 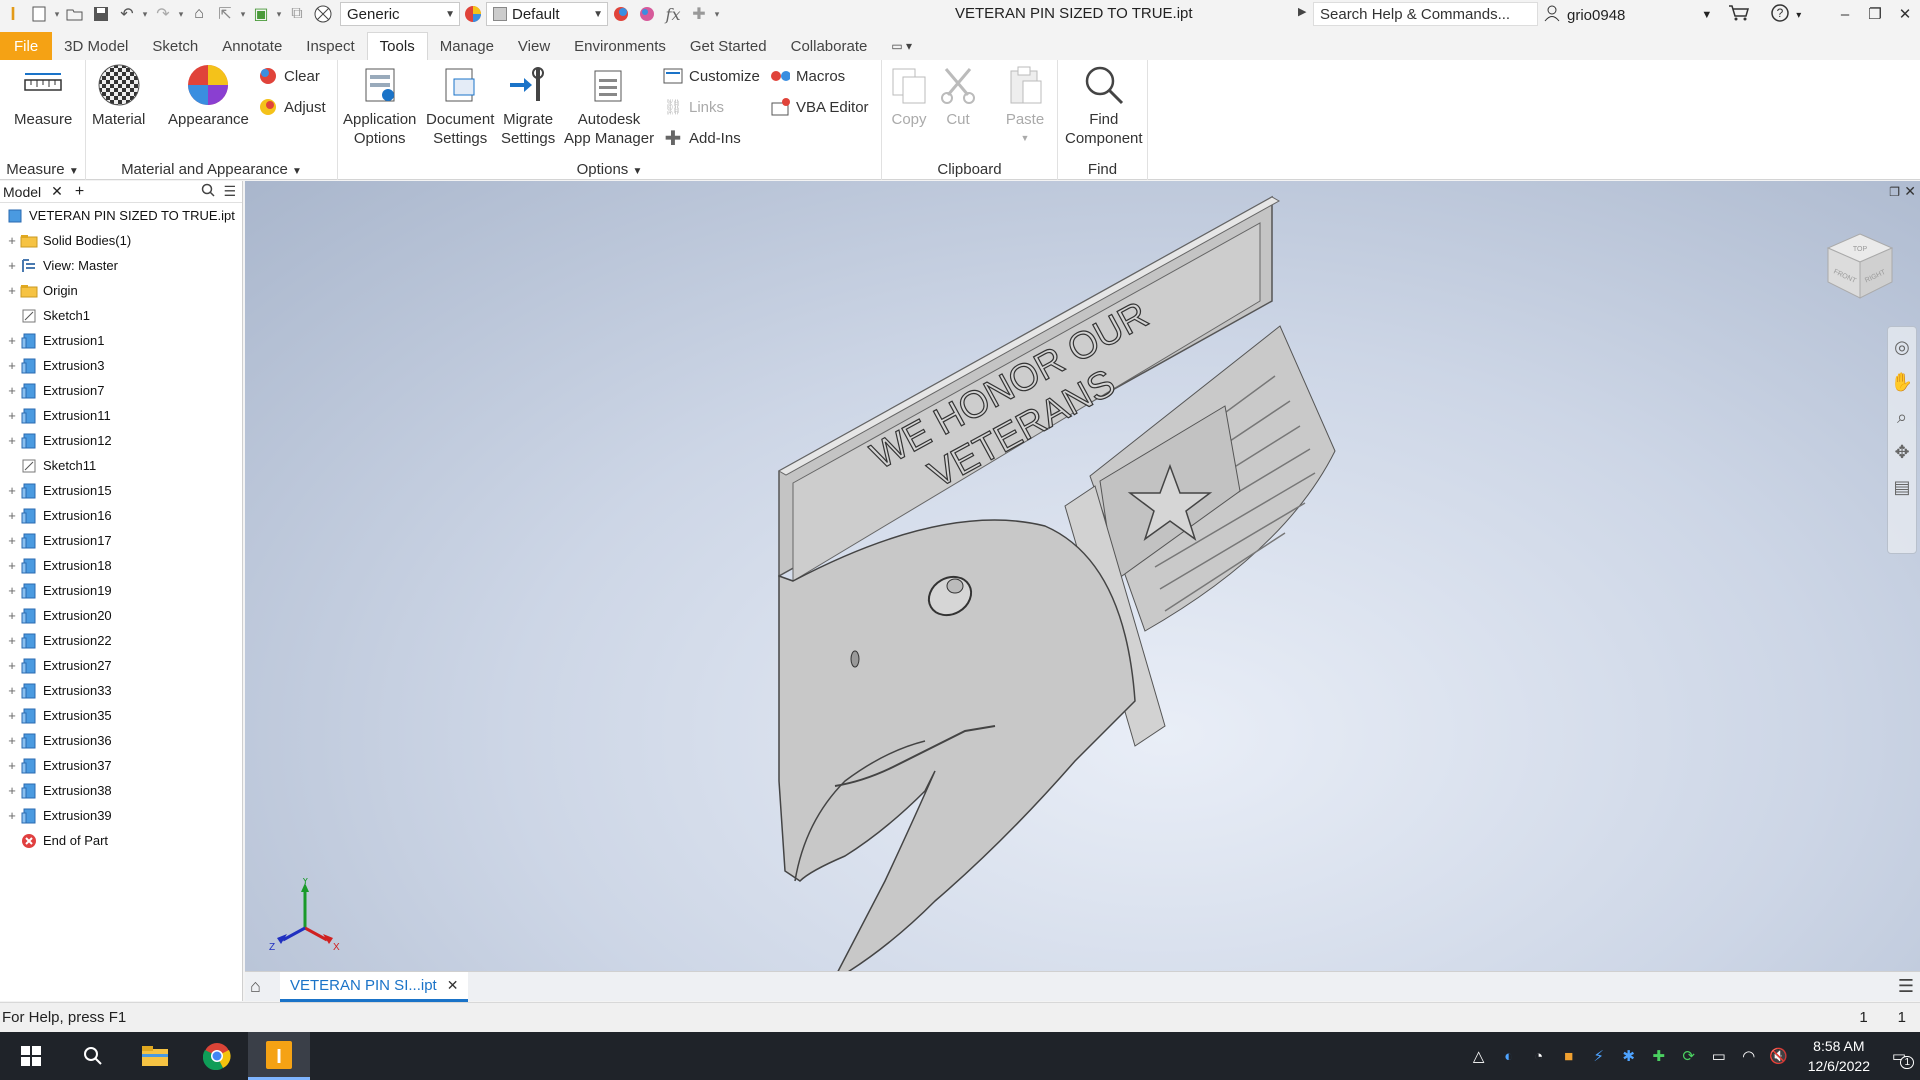 What do you see at coordinates (400, 14) in the screenshot?
I see `material-combo: Generic ▼` at bounding box center [400, 14].